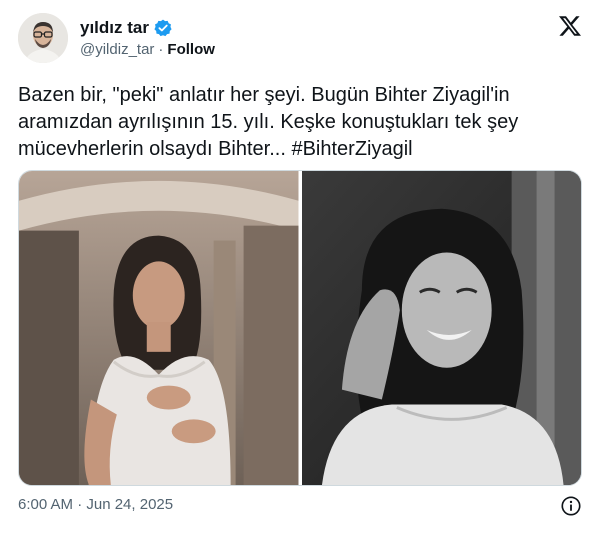 This screenshot has width=600, height=536. Describe the element at coordinates (571, 506) in the screenshot. I see `info-icon` at that location.